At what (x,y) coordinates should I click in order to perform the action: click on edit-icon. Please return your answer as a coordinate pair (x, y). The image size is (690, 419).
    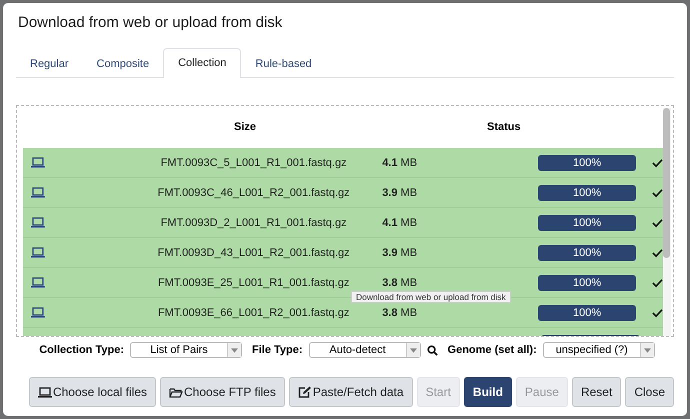
    Looking at the image, I should click on (305, 392).